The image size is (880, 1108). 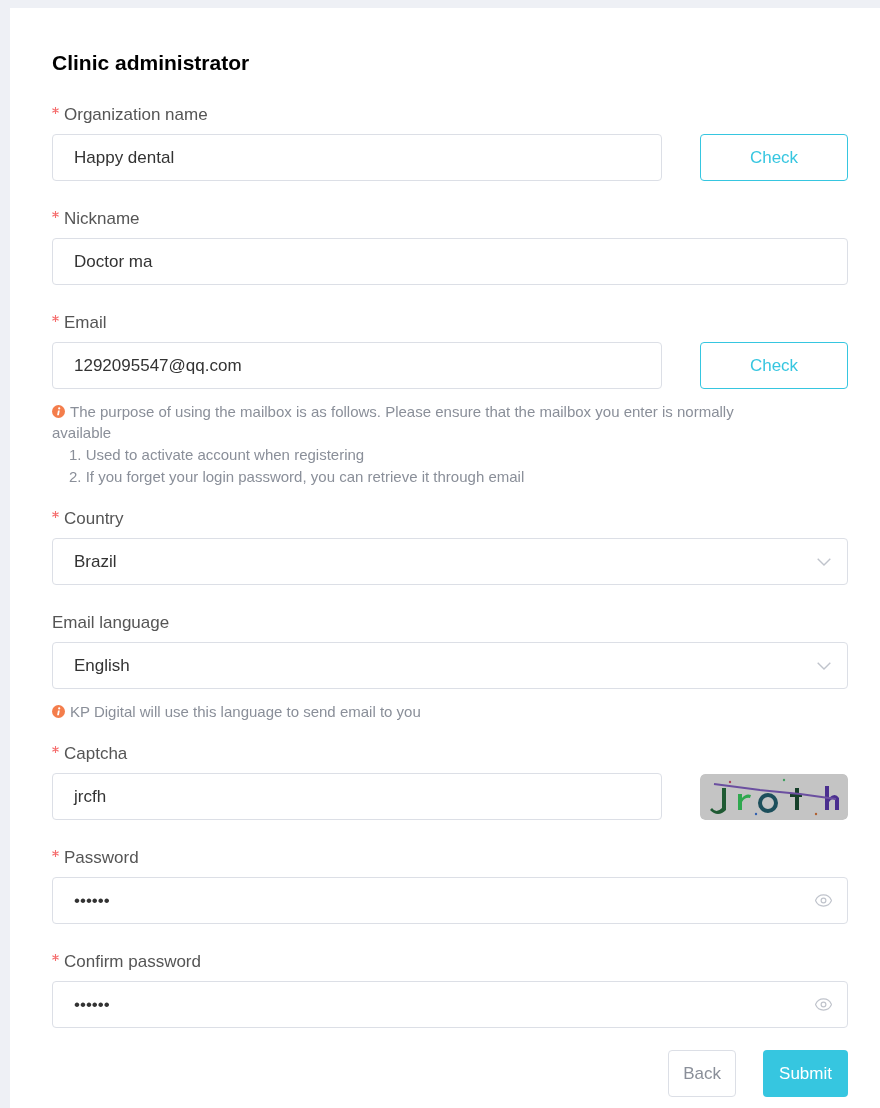 I want to click on hint-list-item: 2. If you forget your login password, you can retrieve it through email, so click(x=297, y=477).